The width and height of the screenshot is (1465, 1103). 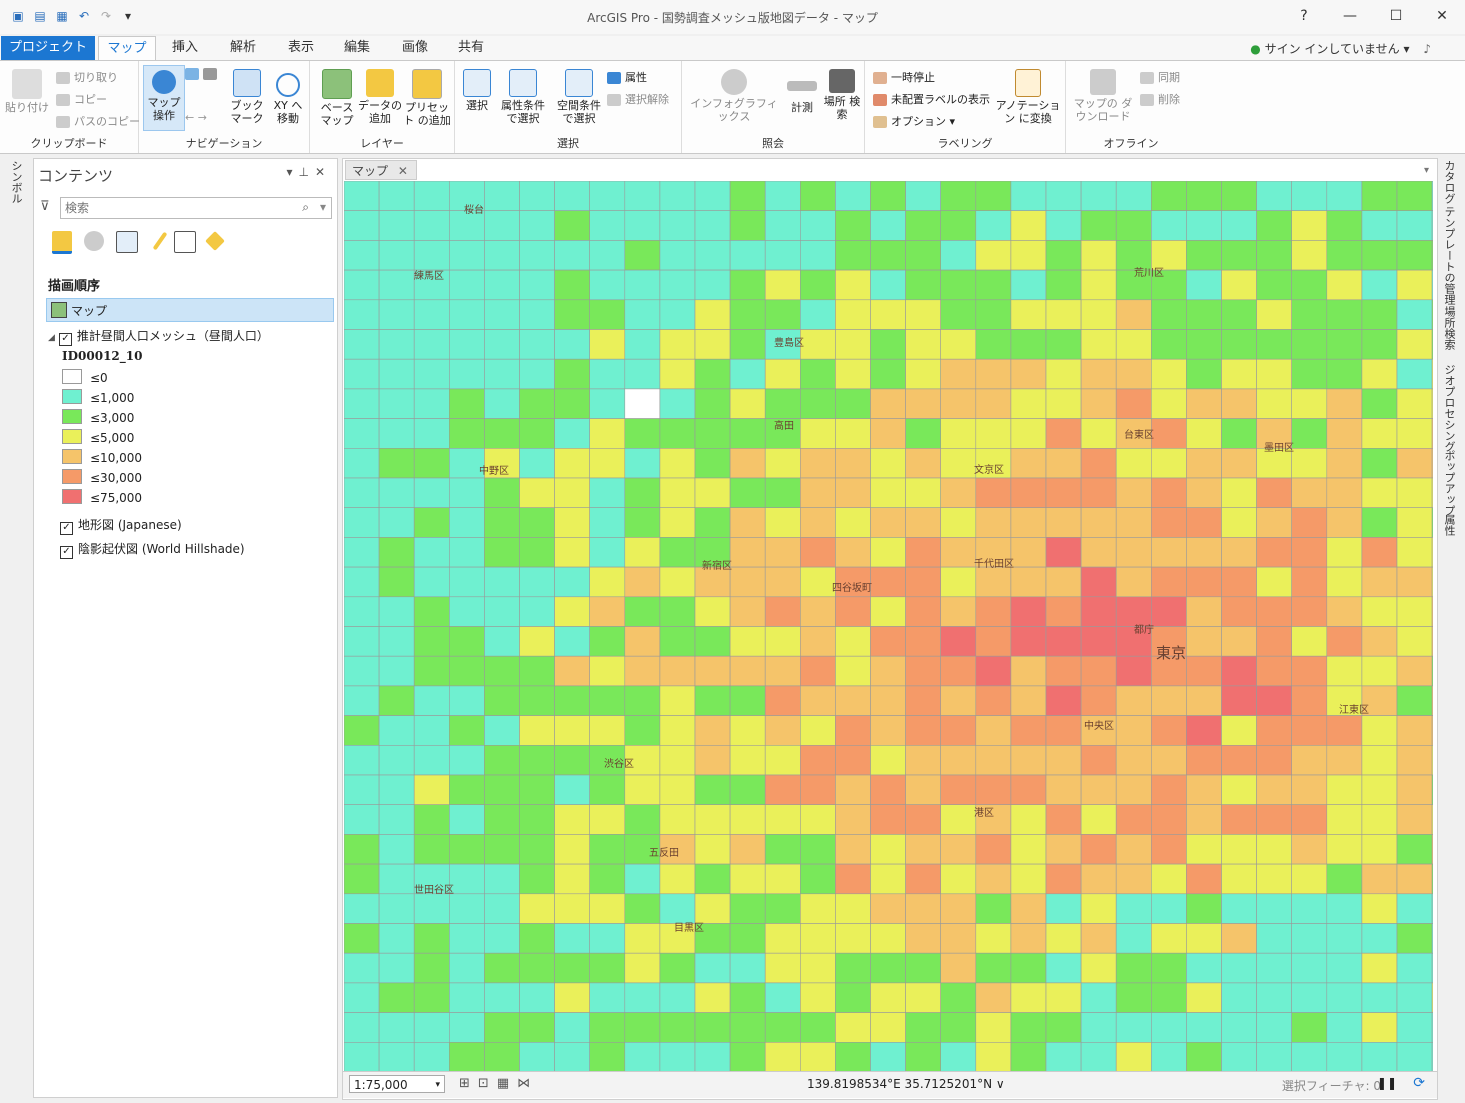 What do you see at coordinates (1350, 16) in the screenshot?
I see `minimize-button: —` at bounding box center [1350, 16].